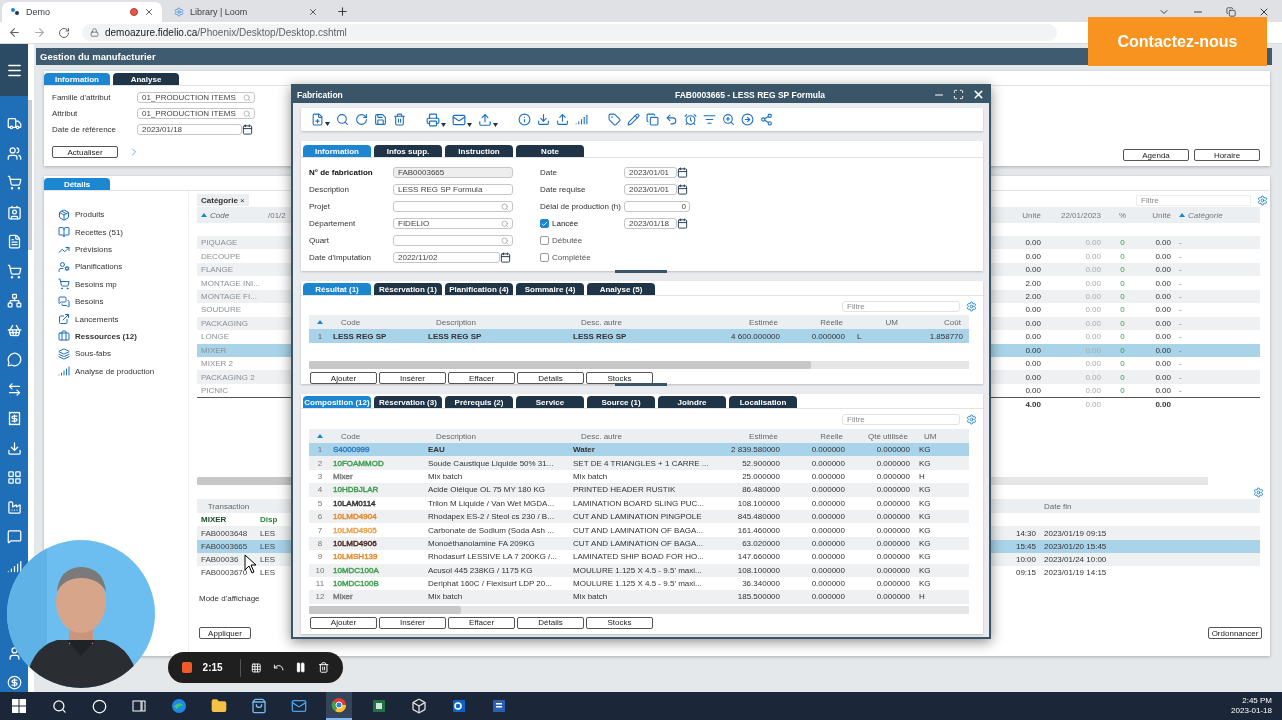 The image size is (1282, 720). What do you see at coordinates (550, 402) in the screenshot?
I see `tab: Service` at bounding box center [550, 402].